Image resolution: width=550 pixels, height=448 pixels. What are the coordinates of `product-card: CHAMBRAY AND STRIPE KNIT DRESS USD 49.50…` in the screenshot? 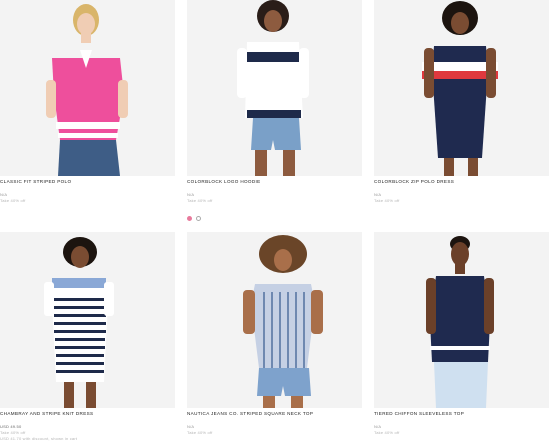 It's located at (87, 337).